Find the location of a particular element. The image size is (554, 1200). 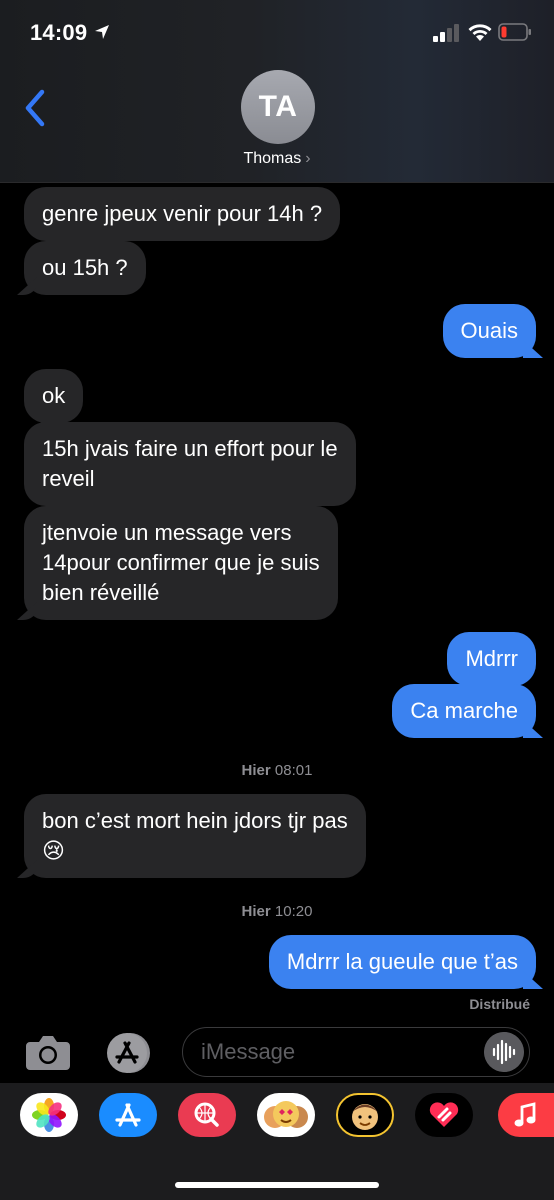

battery-icon is located at coordinates (514, 32).